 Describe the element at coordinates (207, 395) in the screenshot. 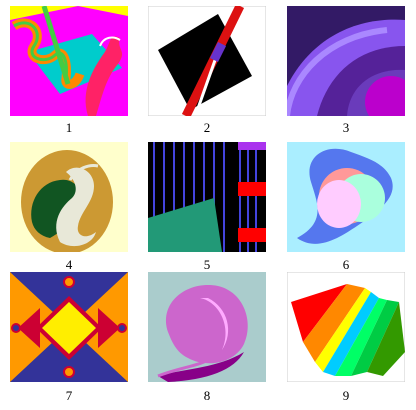

I see `tile-8-label: 8` at that location.